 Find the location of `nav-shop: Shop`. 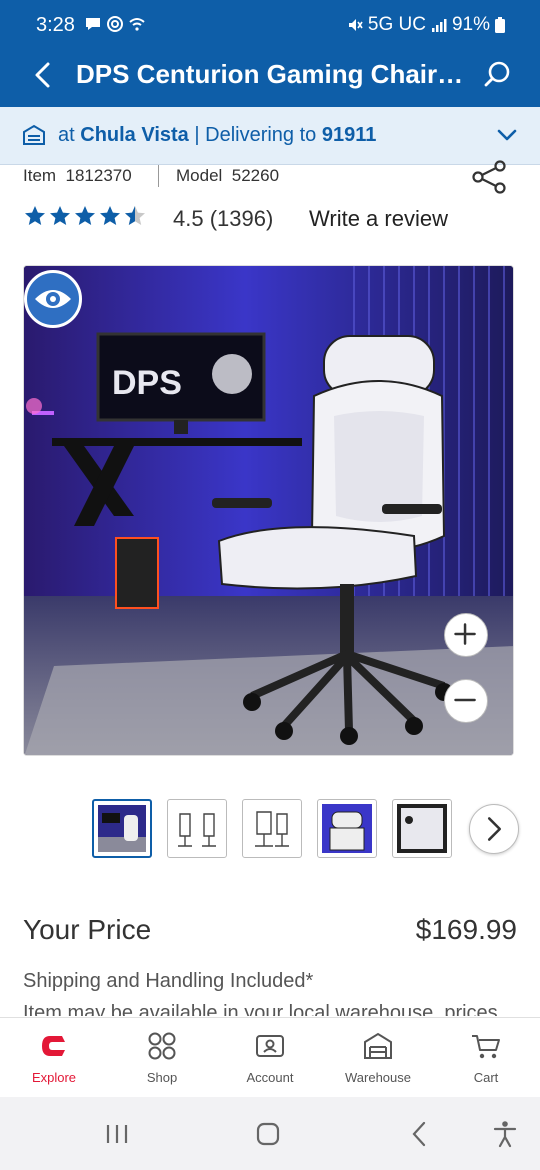

nav-shop: Shop is located at coordinates (162, 1058).